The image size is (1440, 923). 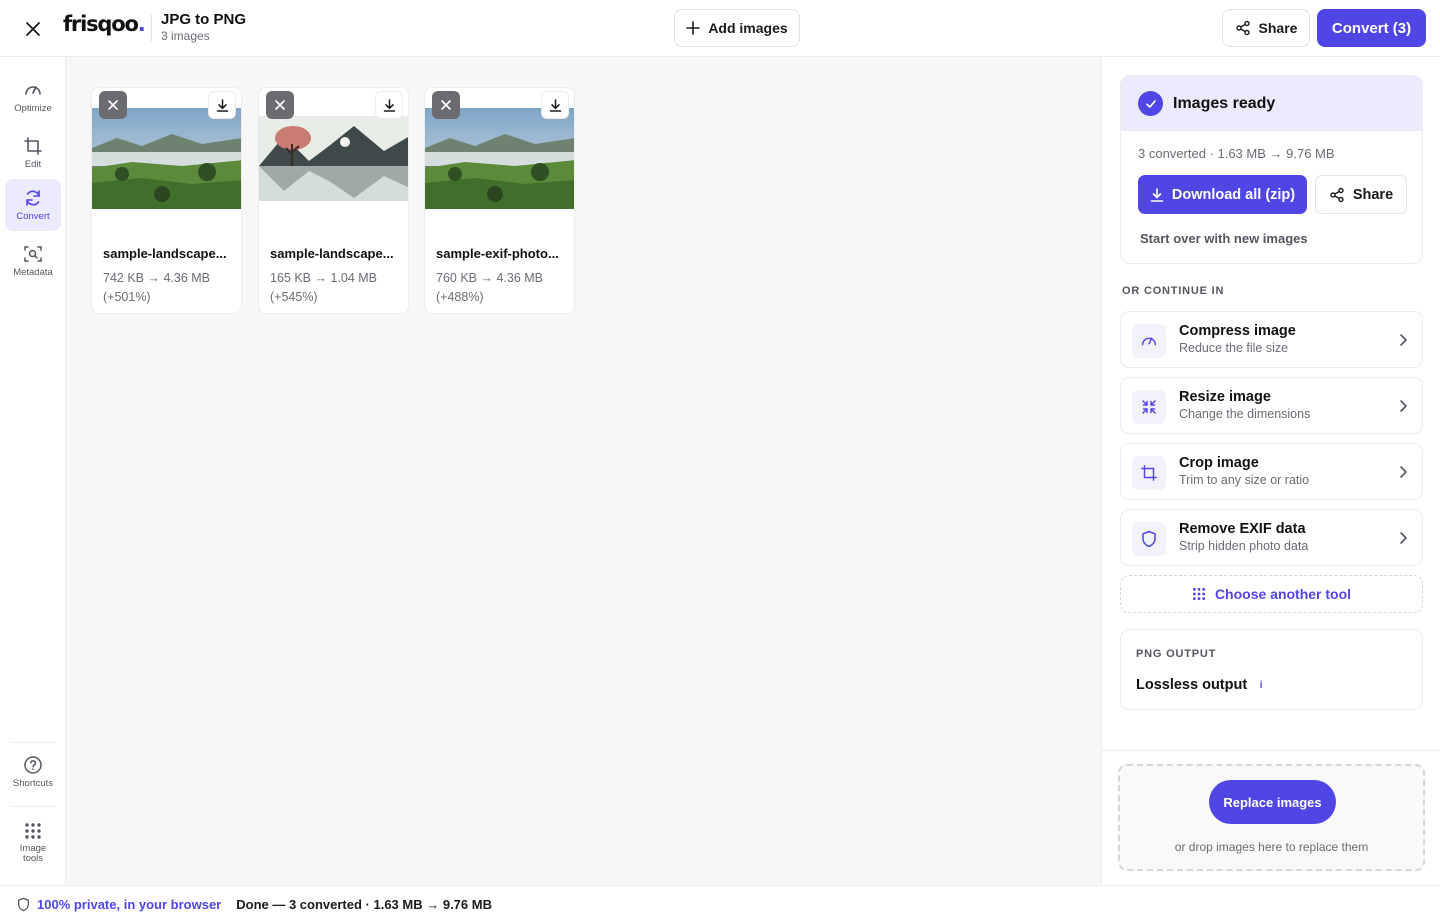 What do you see at coordinates (157, 287) in the screenshot?
I see `image-size-info: 742 KB → 4.36 MB (+501%)` at bounding box center [157, 287].